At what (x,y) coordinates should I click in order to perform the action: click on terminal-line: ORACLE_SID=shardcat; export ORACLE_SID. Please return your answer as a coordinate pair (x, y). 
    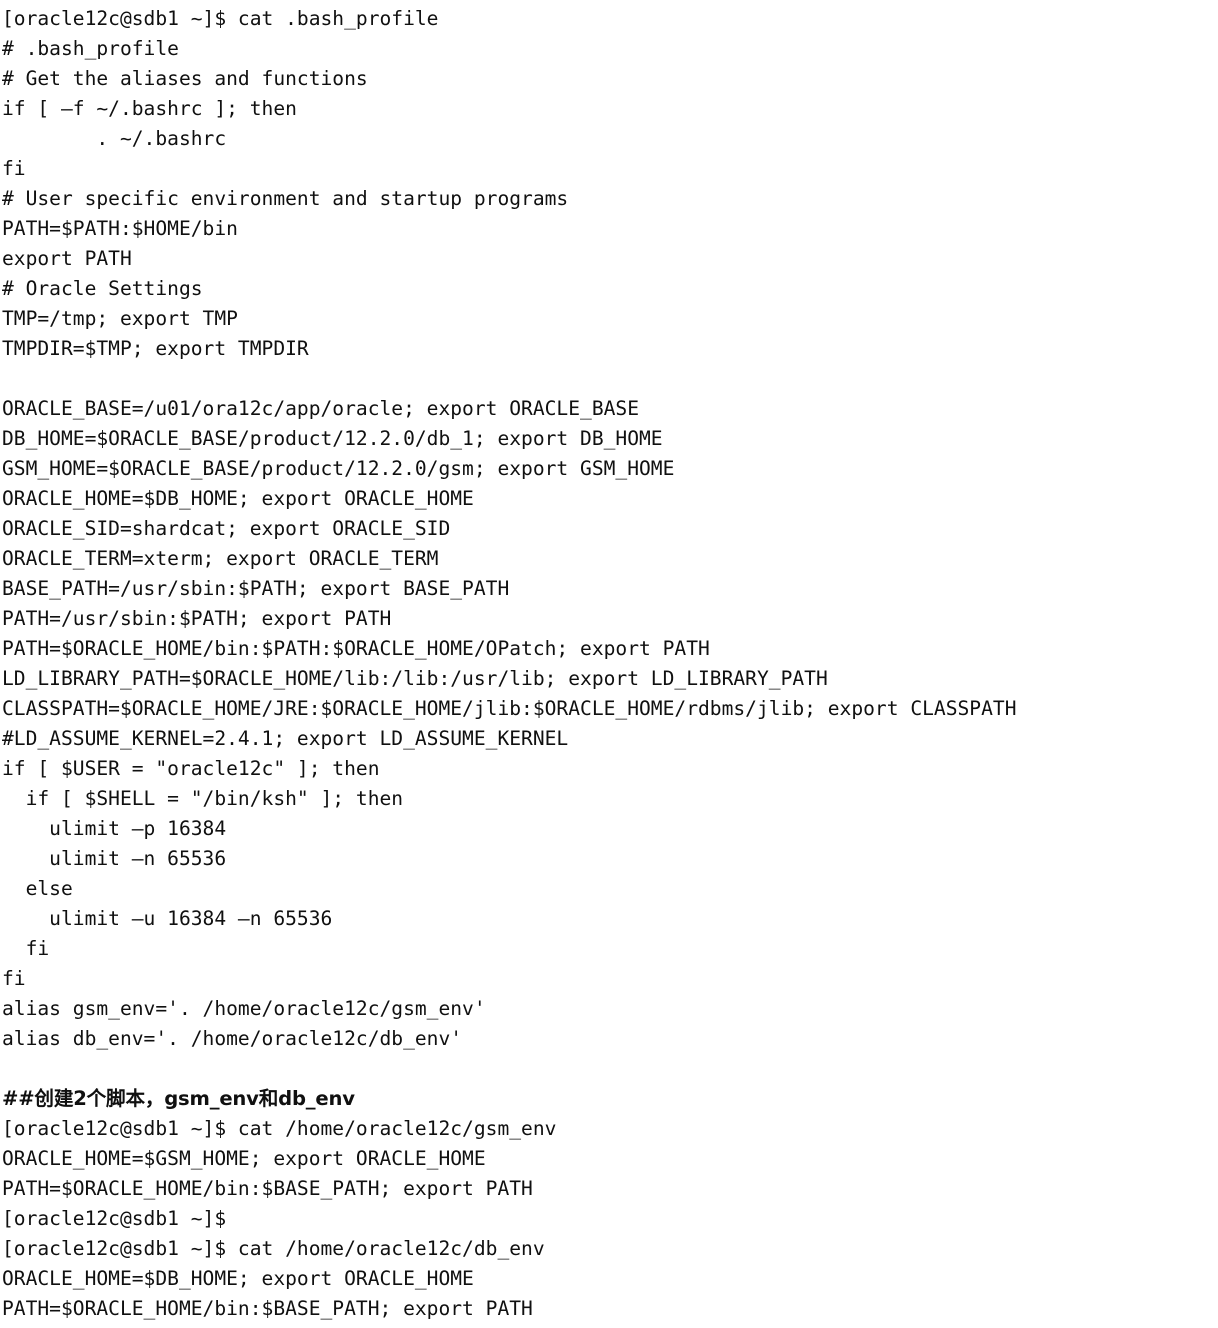
    Looking at the image, I should click on (226, 528).